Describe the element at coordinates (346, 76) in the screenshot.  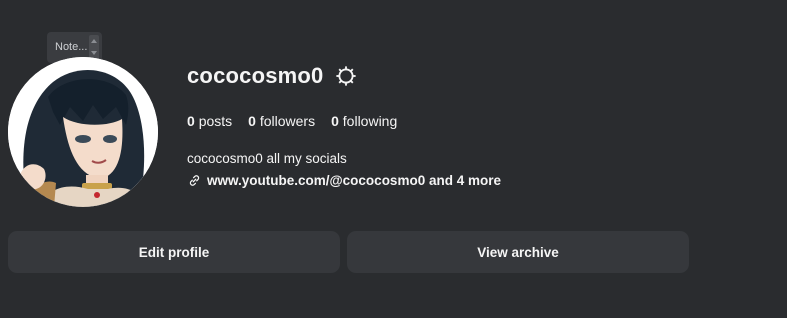
I see `gear-icon` at that location.